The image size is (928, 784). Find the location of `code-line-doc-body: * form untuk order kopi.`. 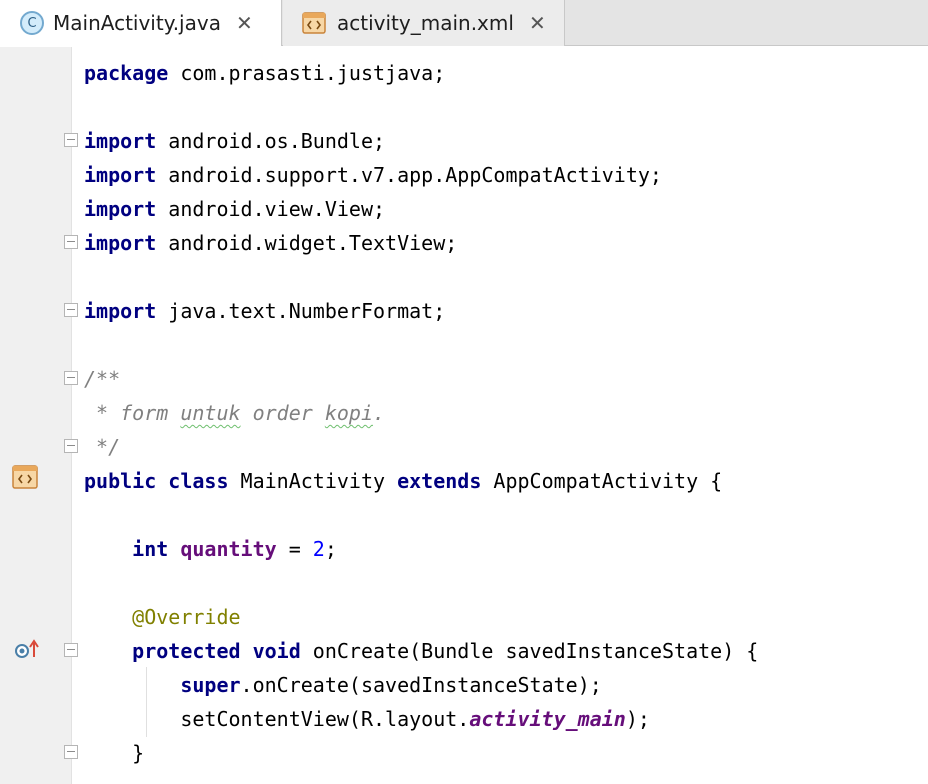

code-line-doc-body: * form untuk order kopi. is located at coordinates (235, 413).